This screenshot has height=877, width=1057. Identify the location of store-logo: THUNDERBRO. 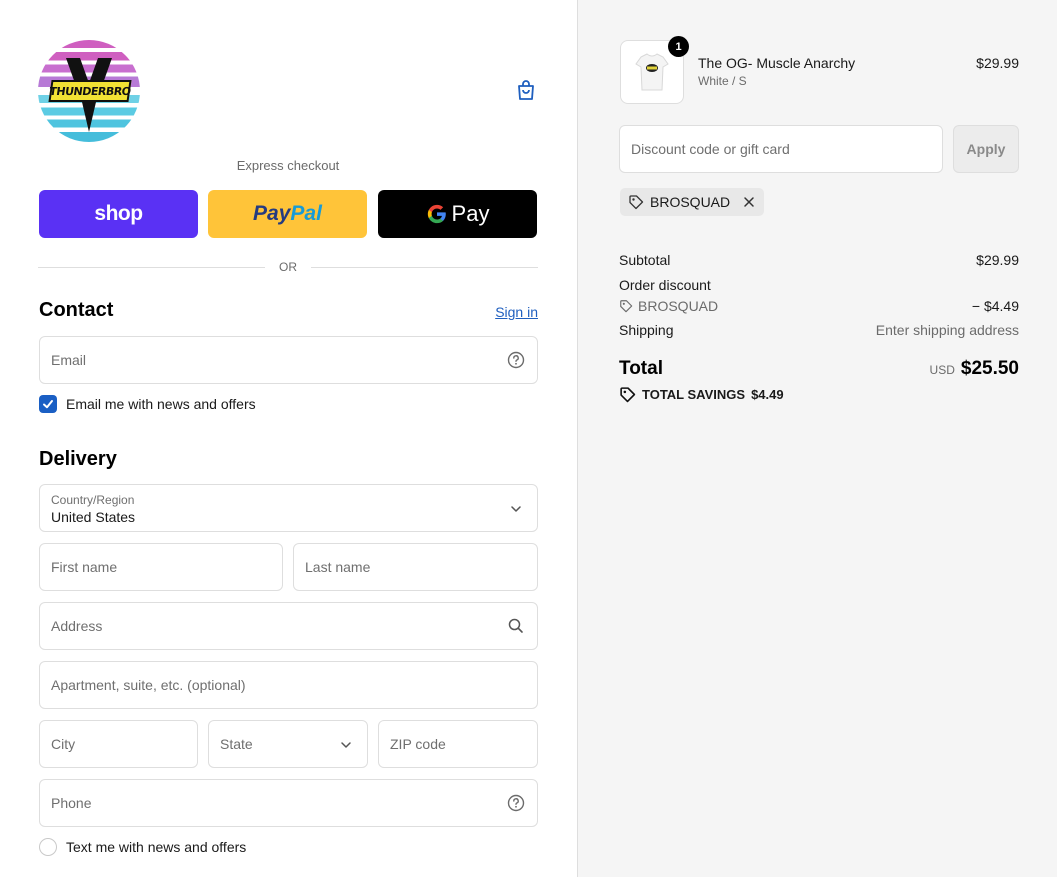
(89, 91).